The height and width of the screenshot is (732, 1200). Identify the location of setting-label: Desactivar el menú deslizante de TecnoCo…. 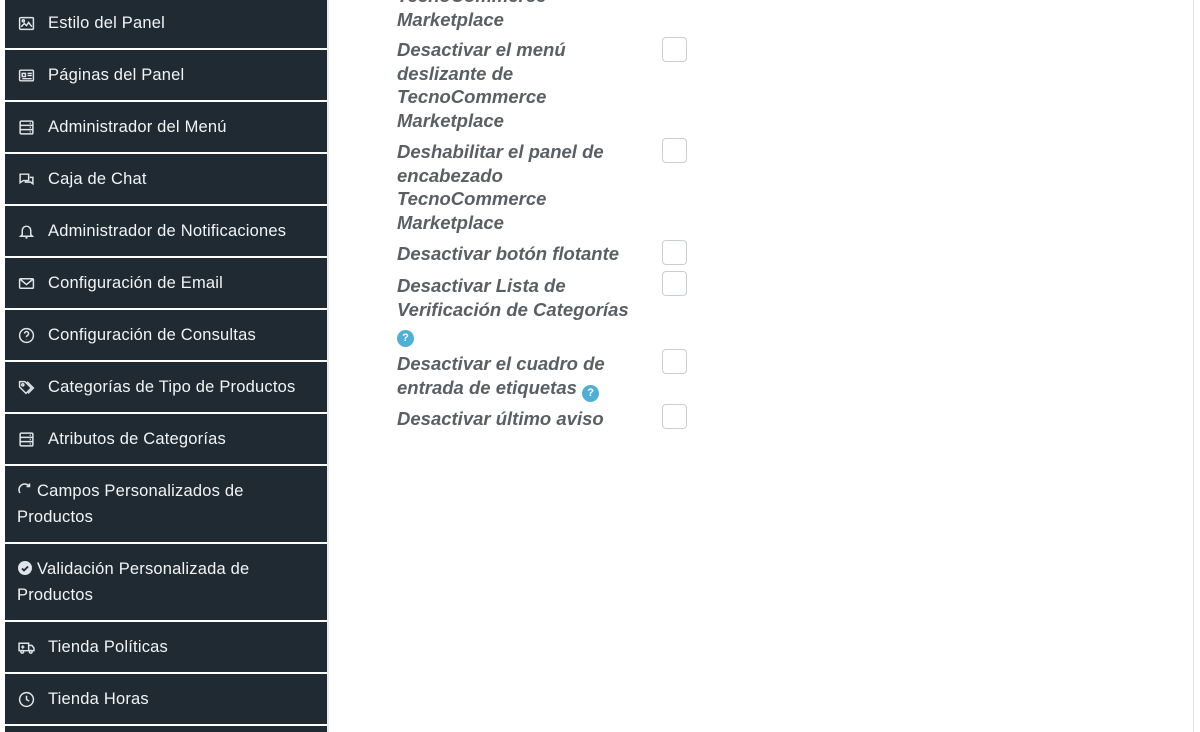
(481, 85).